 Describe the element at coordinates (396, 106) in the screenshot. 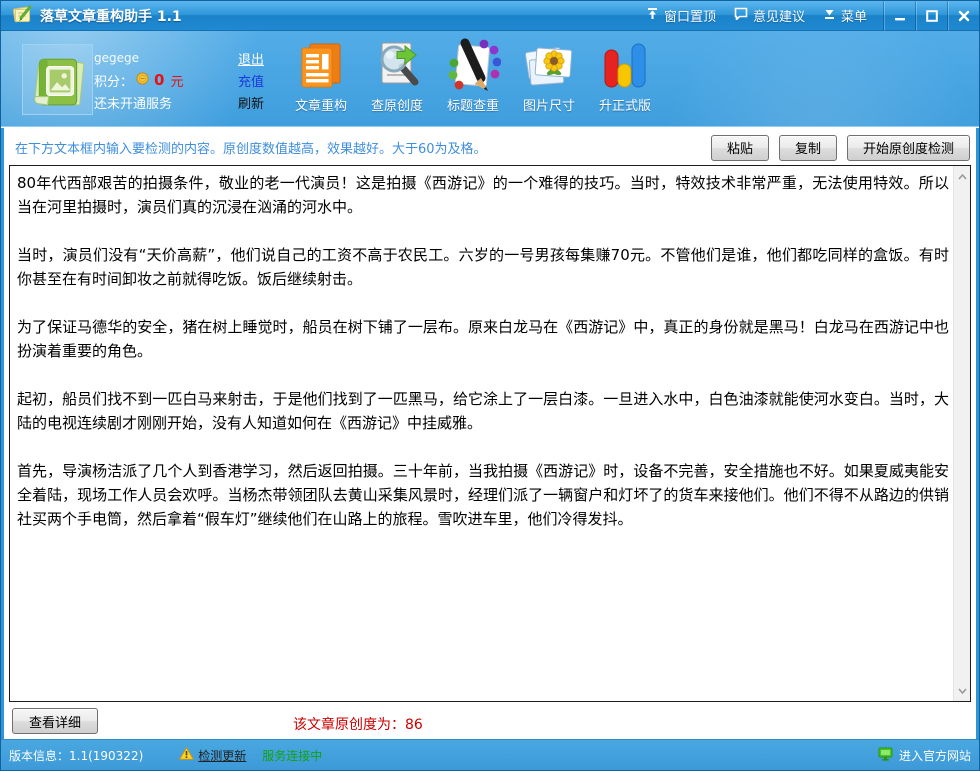

I see `tool-label: 查原创度` at that location.